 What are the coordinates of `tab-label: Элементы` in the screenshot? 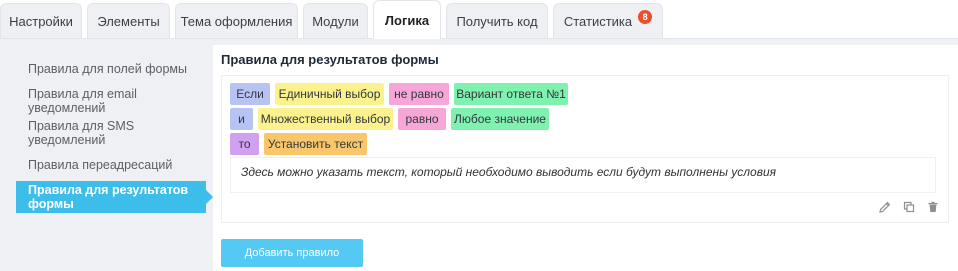 It's located at (128, 21).